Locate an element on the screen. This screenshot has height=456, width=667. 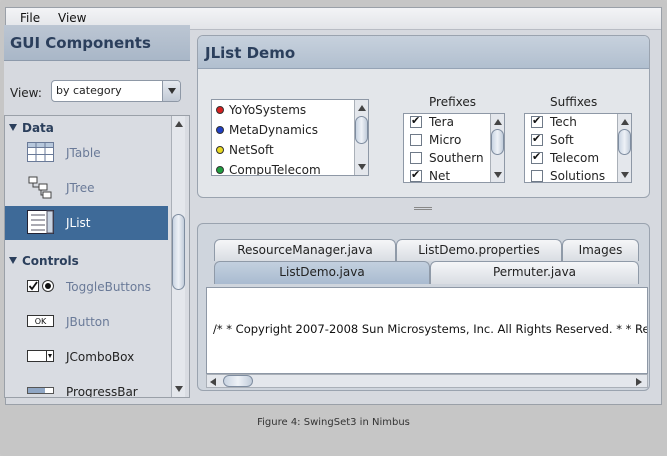
tree-icon is located at coordinates (40, 187).